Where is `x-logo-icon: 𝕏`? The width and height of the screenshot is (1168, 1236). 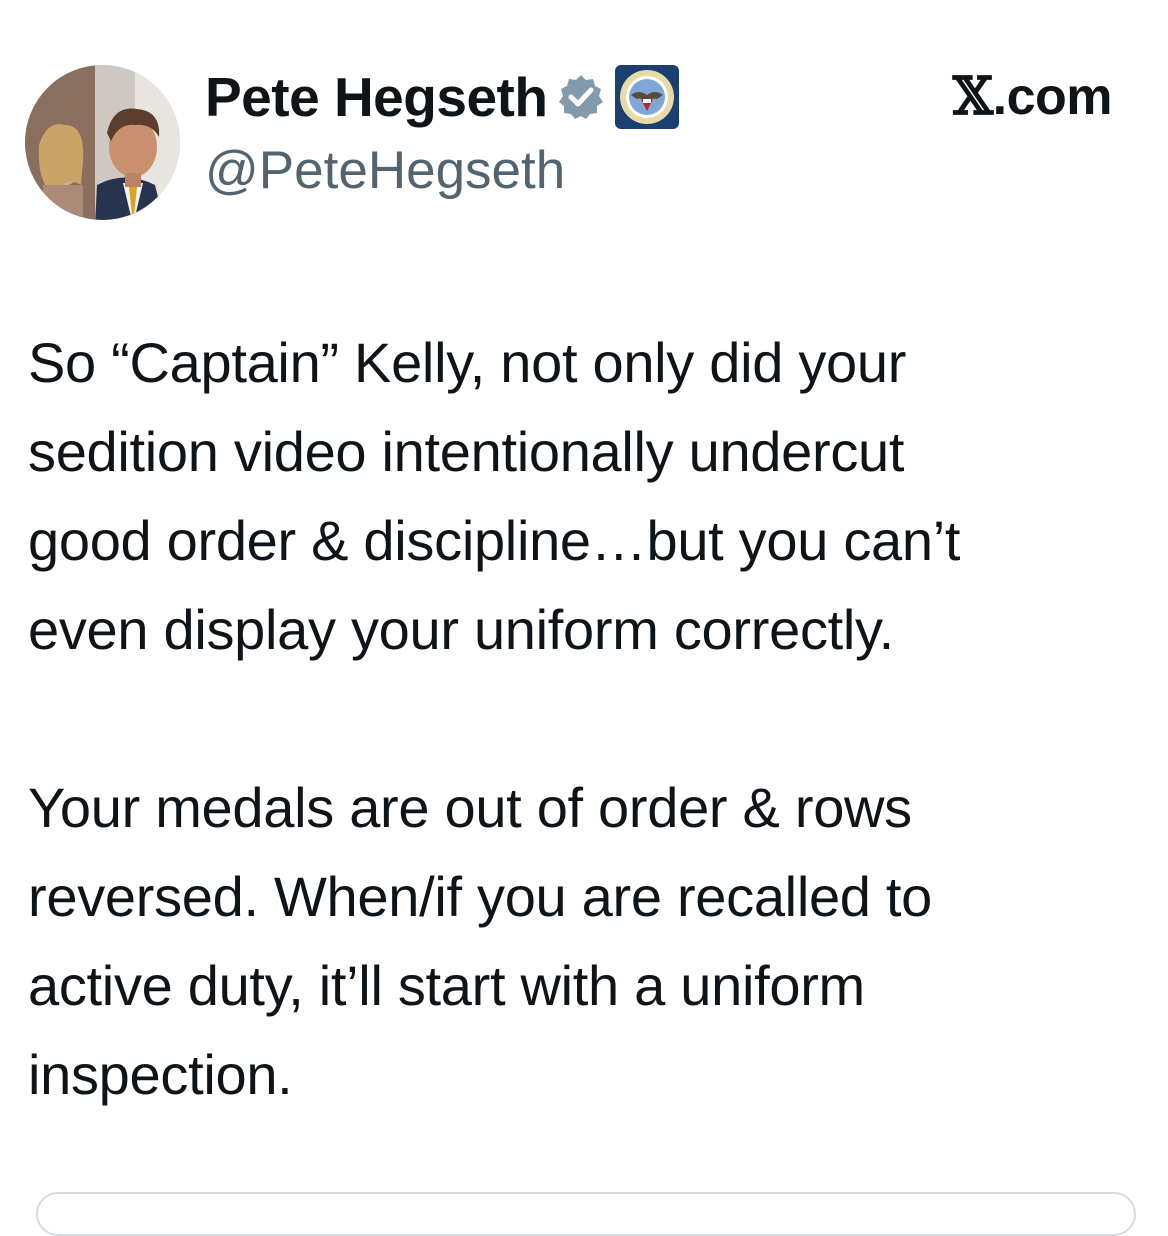 x-logo-icon: 𝕏 is located at coordinates (972, 96).